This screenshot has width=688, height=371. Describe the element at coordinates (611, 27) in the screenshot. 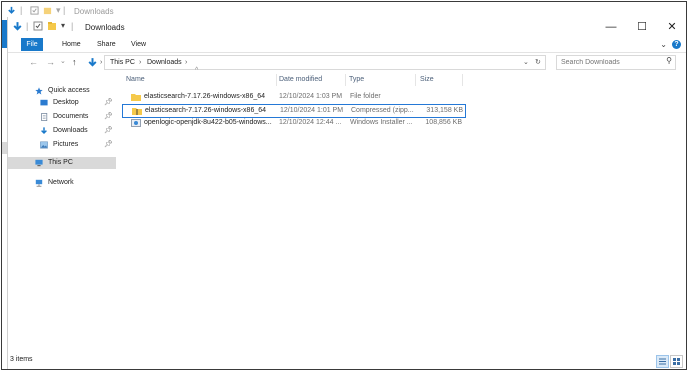

I see `minimize-button: —` at that location.